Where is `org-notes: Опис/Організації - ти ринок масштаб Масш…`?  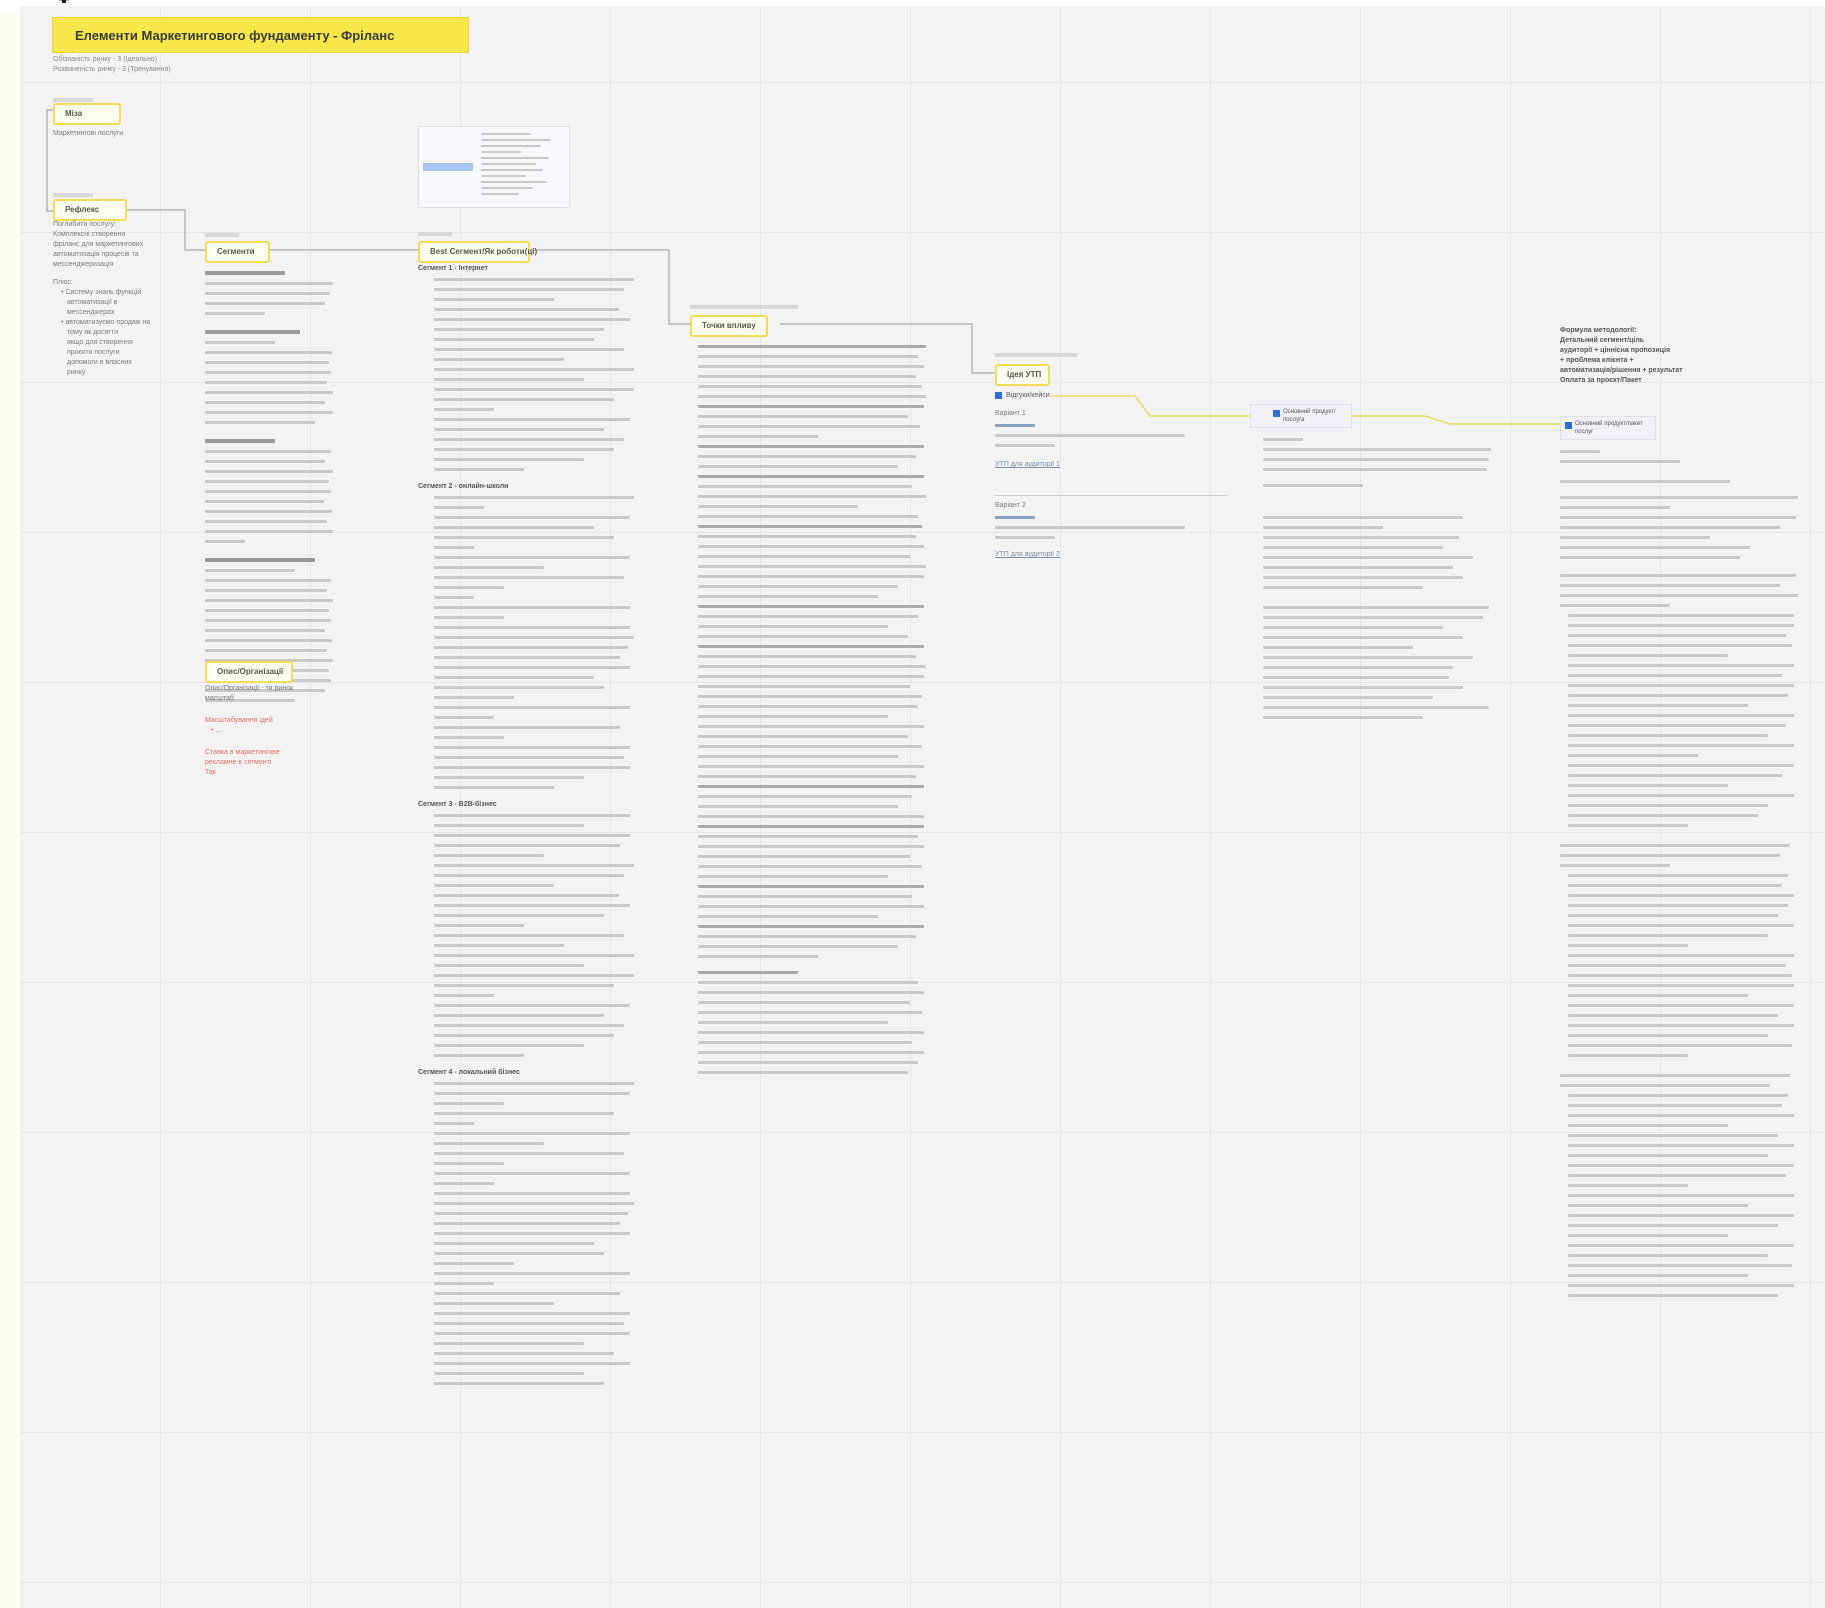
org-notes: Опис/Організації - ти ринок масштаб Масш… is located at coordinates (249, 731).